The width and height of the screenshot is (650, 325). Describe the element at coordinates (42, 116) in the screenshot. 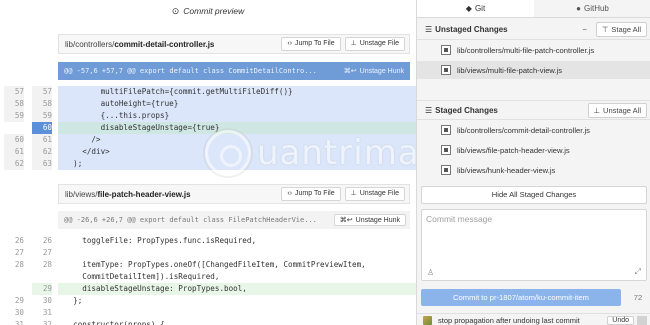

I see `new-line-number: 59` at that location.